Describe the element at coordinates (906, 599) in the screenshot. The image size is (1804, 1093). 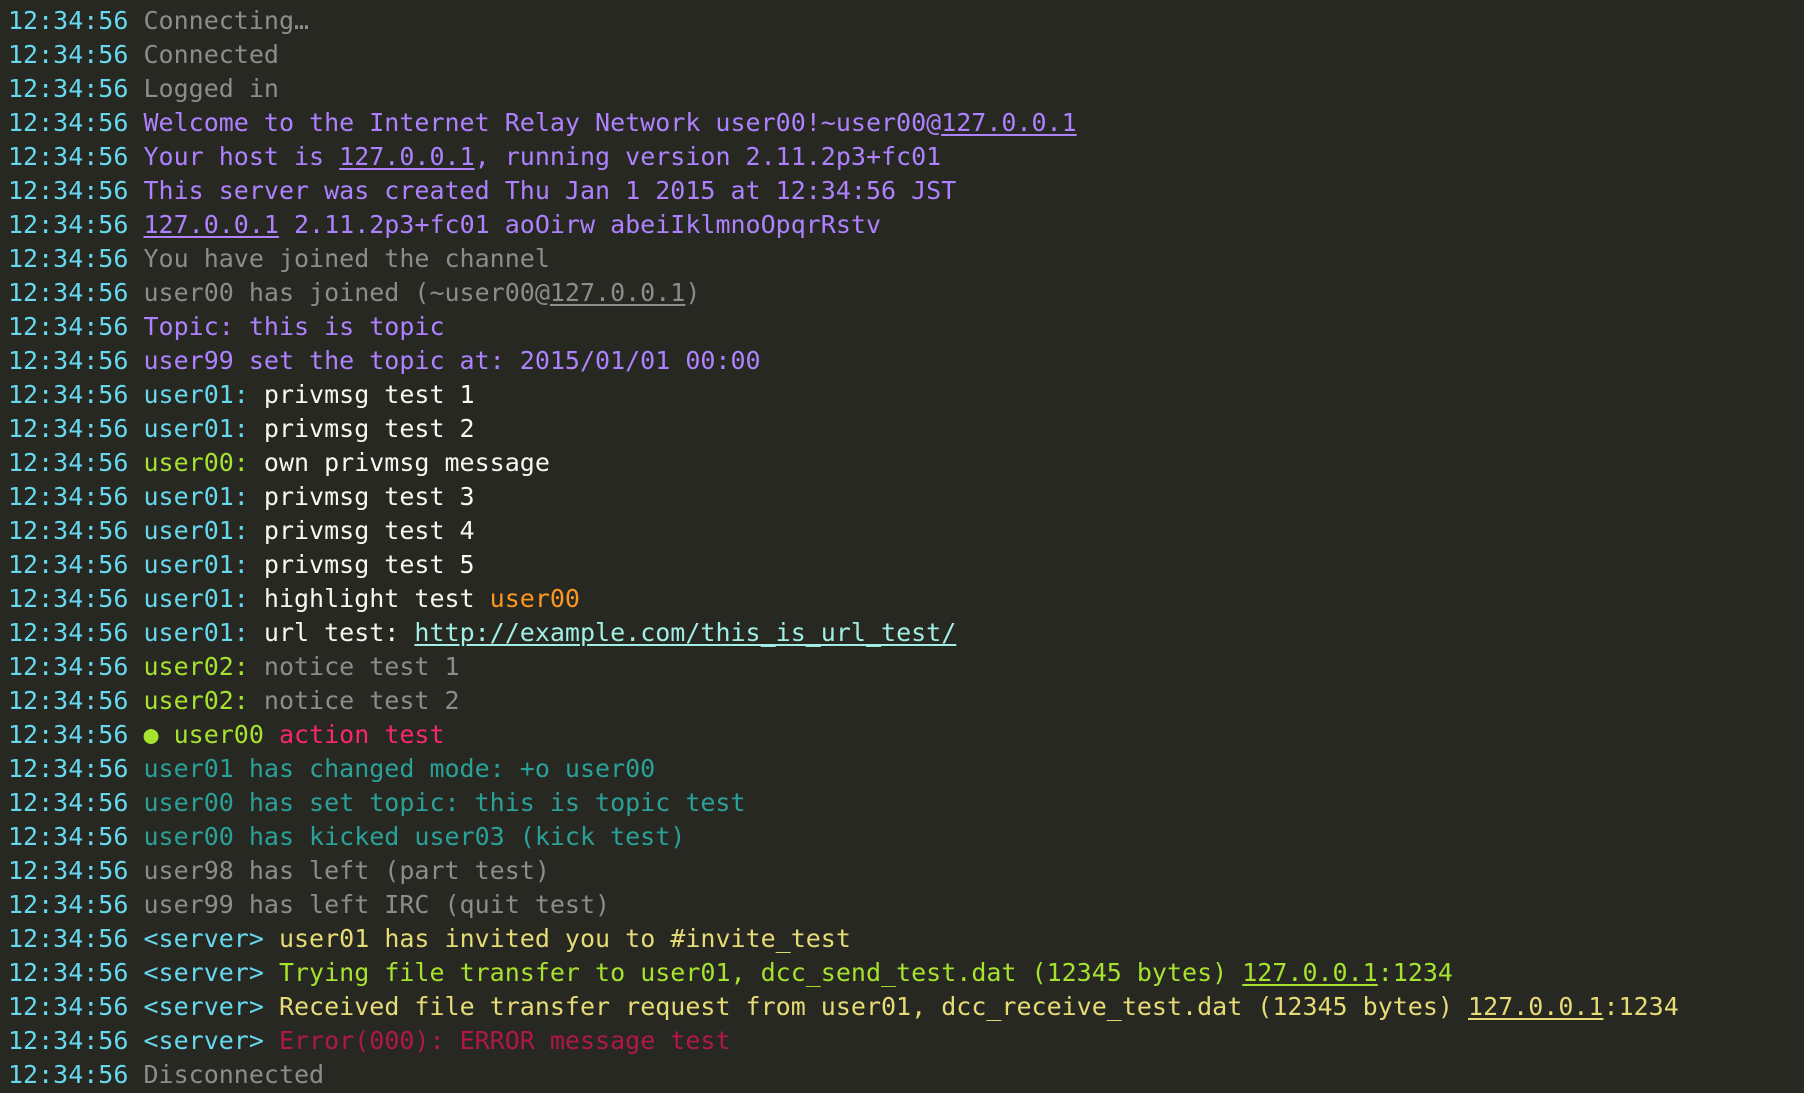
I see `log-line: 12:34:56 user01: highlight test user00` at that location.